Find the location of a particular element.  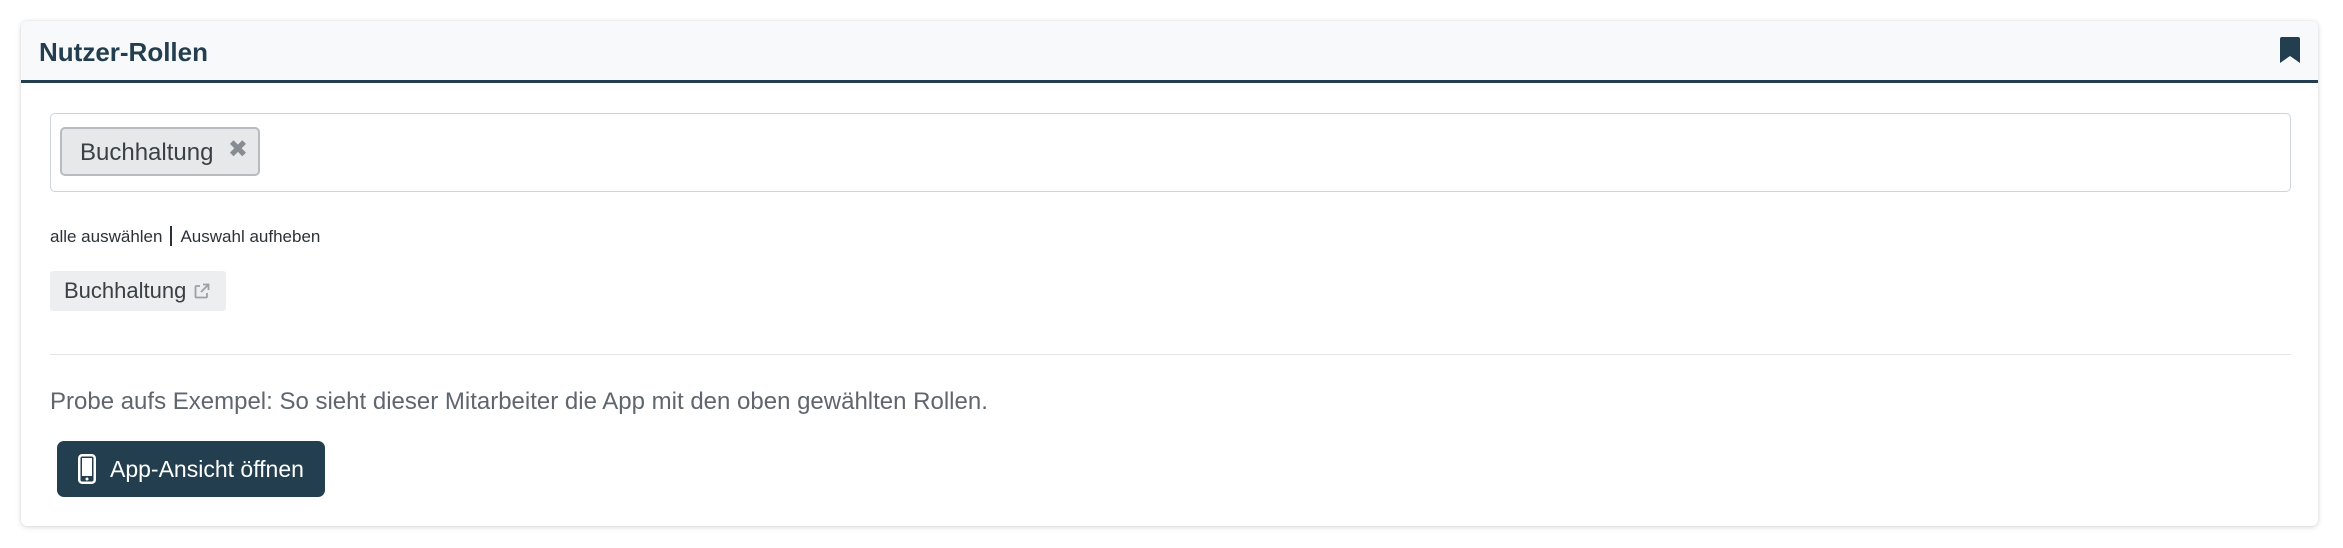

deselect-all-link: Auswahl aufheben is located at coordinates (250, 236).